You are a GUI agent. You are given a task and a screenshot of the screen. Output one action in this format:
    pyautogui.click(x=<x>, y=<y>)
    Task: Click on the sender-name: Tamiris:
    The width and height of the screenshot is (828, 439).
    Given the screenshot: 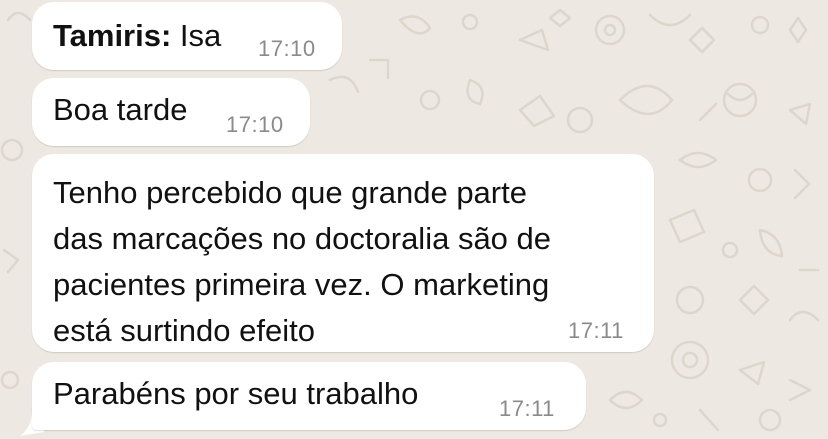 What is the action you would take?
    pyautogui.click(x=112, y=35)
    